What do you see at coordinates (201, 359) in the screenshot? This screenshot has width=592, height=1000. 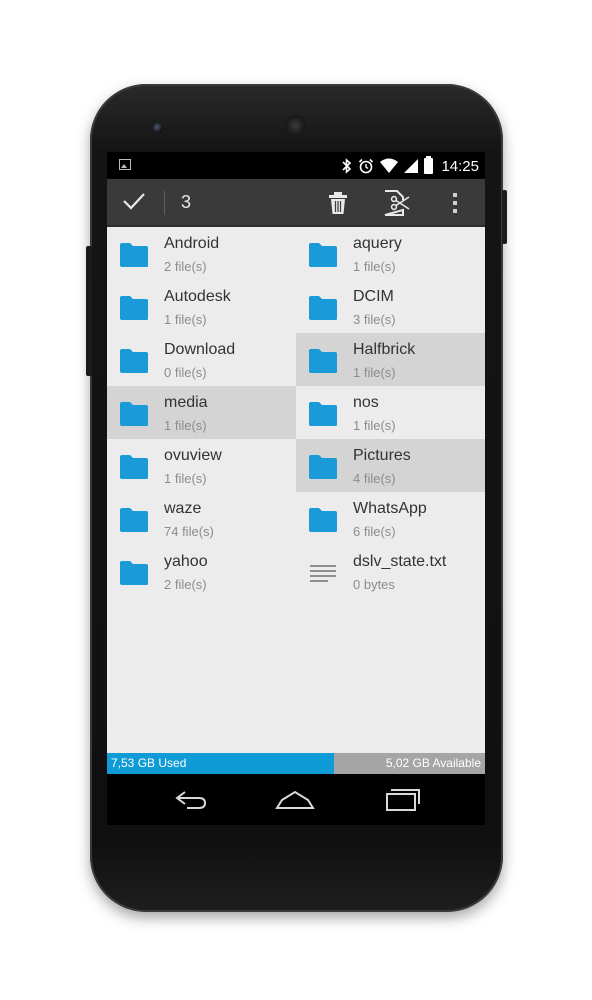 I see `file-item: Download 0 file(s)` at bounding box center [201, 359].